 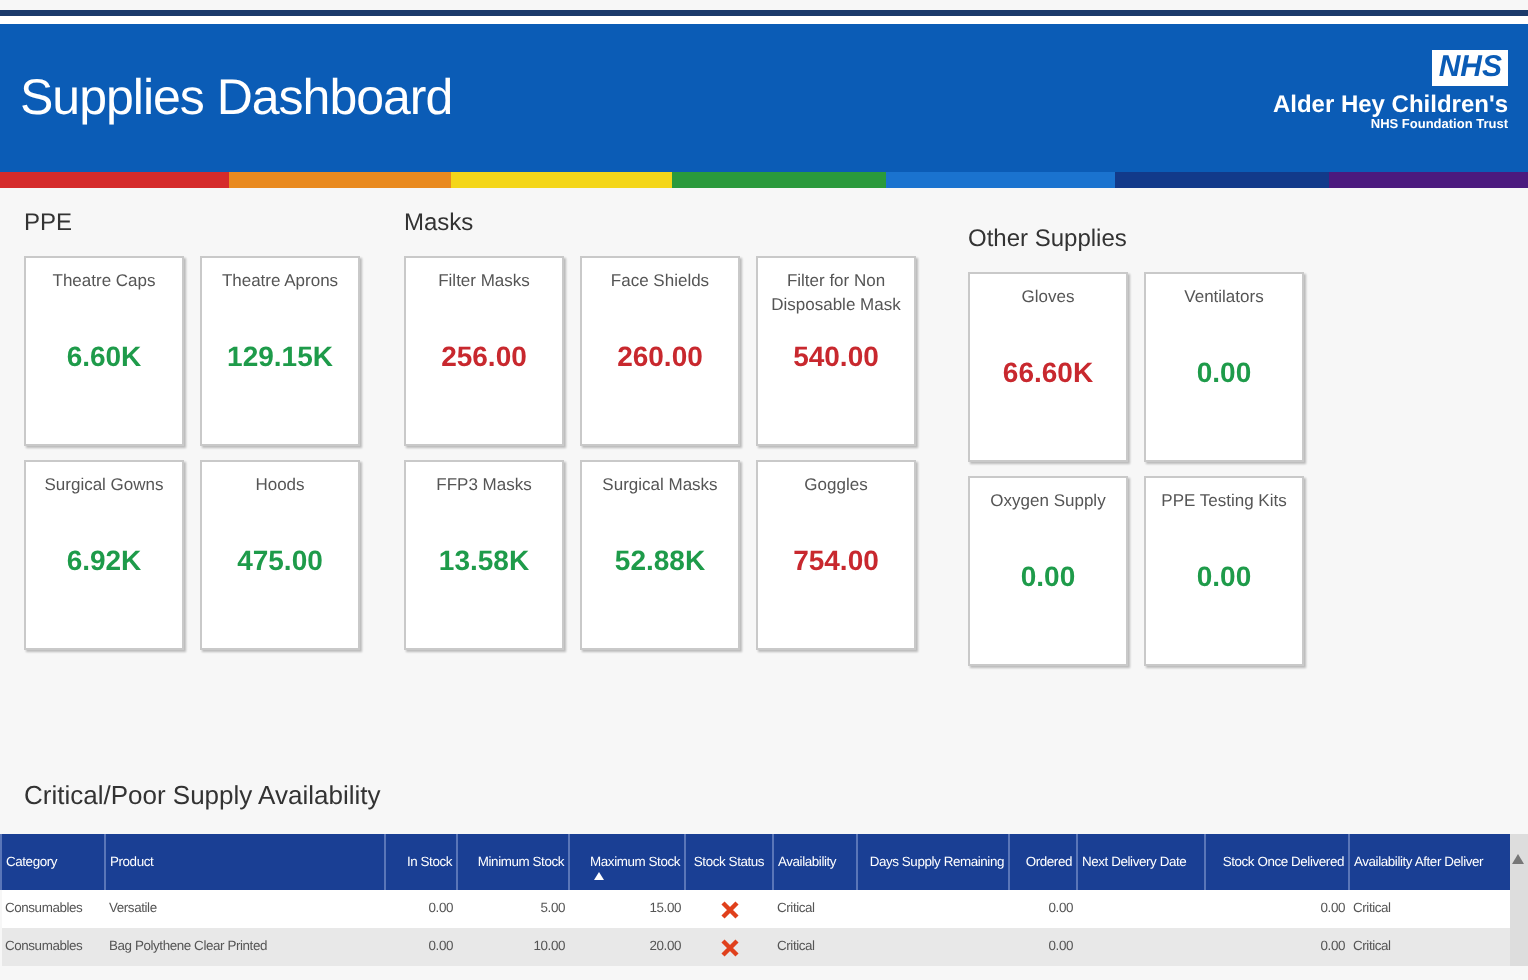 I want to click on card-value: 52.88K, so click(x=660, y=560).